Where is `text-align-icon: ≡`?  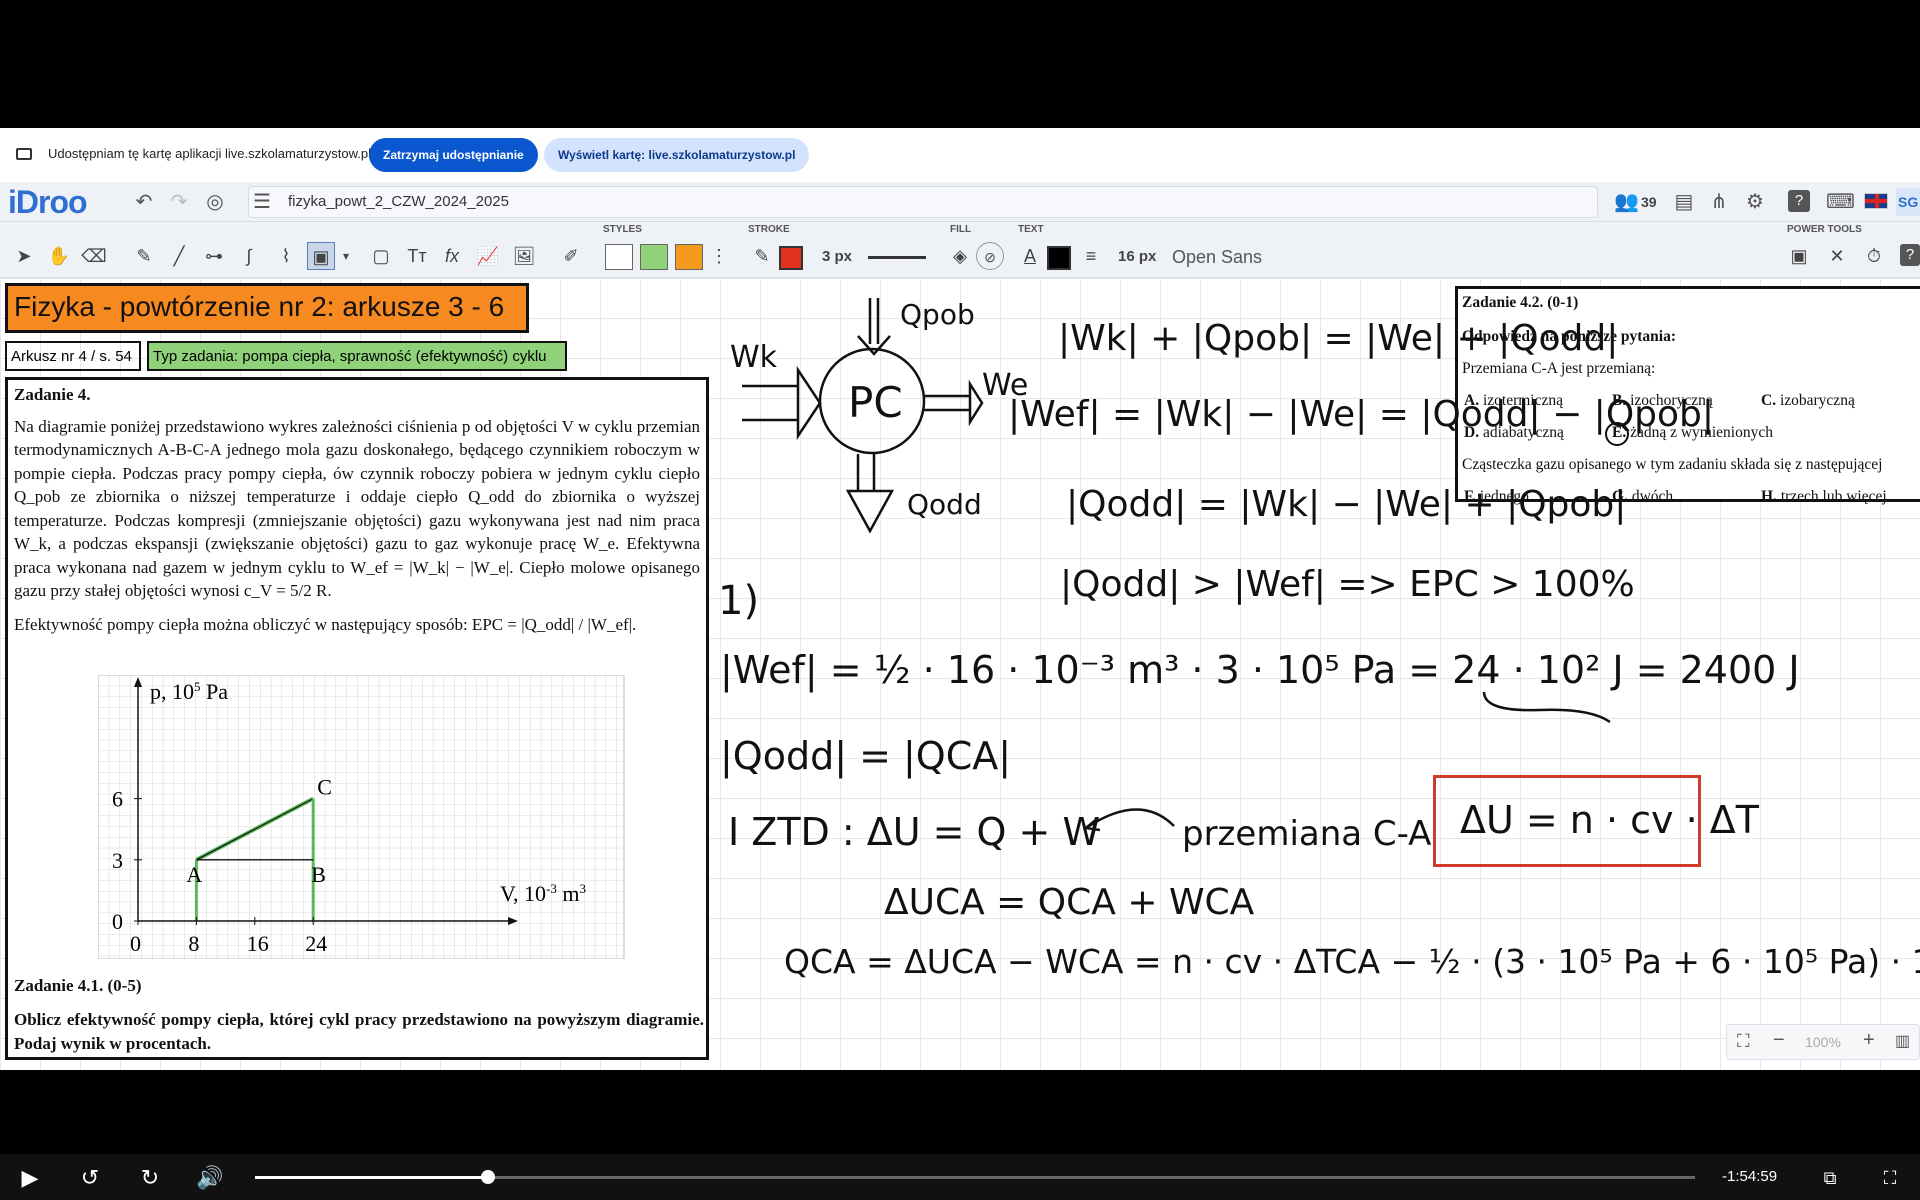
text-align-icon: ≡ is located at coordinates (1091, 256).